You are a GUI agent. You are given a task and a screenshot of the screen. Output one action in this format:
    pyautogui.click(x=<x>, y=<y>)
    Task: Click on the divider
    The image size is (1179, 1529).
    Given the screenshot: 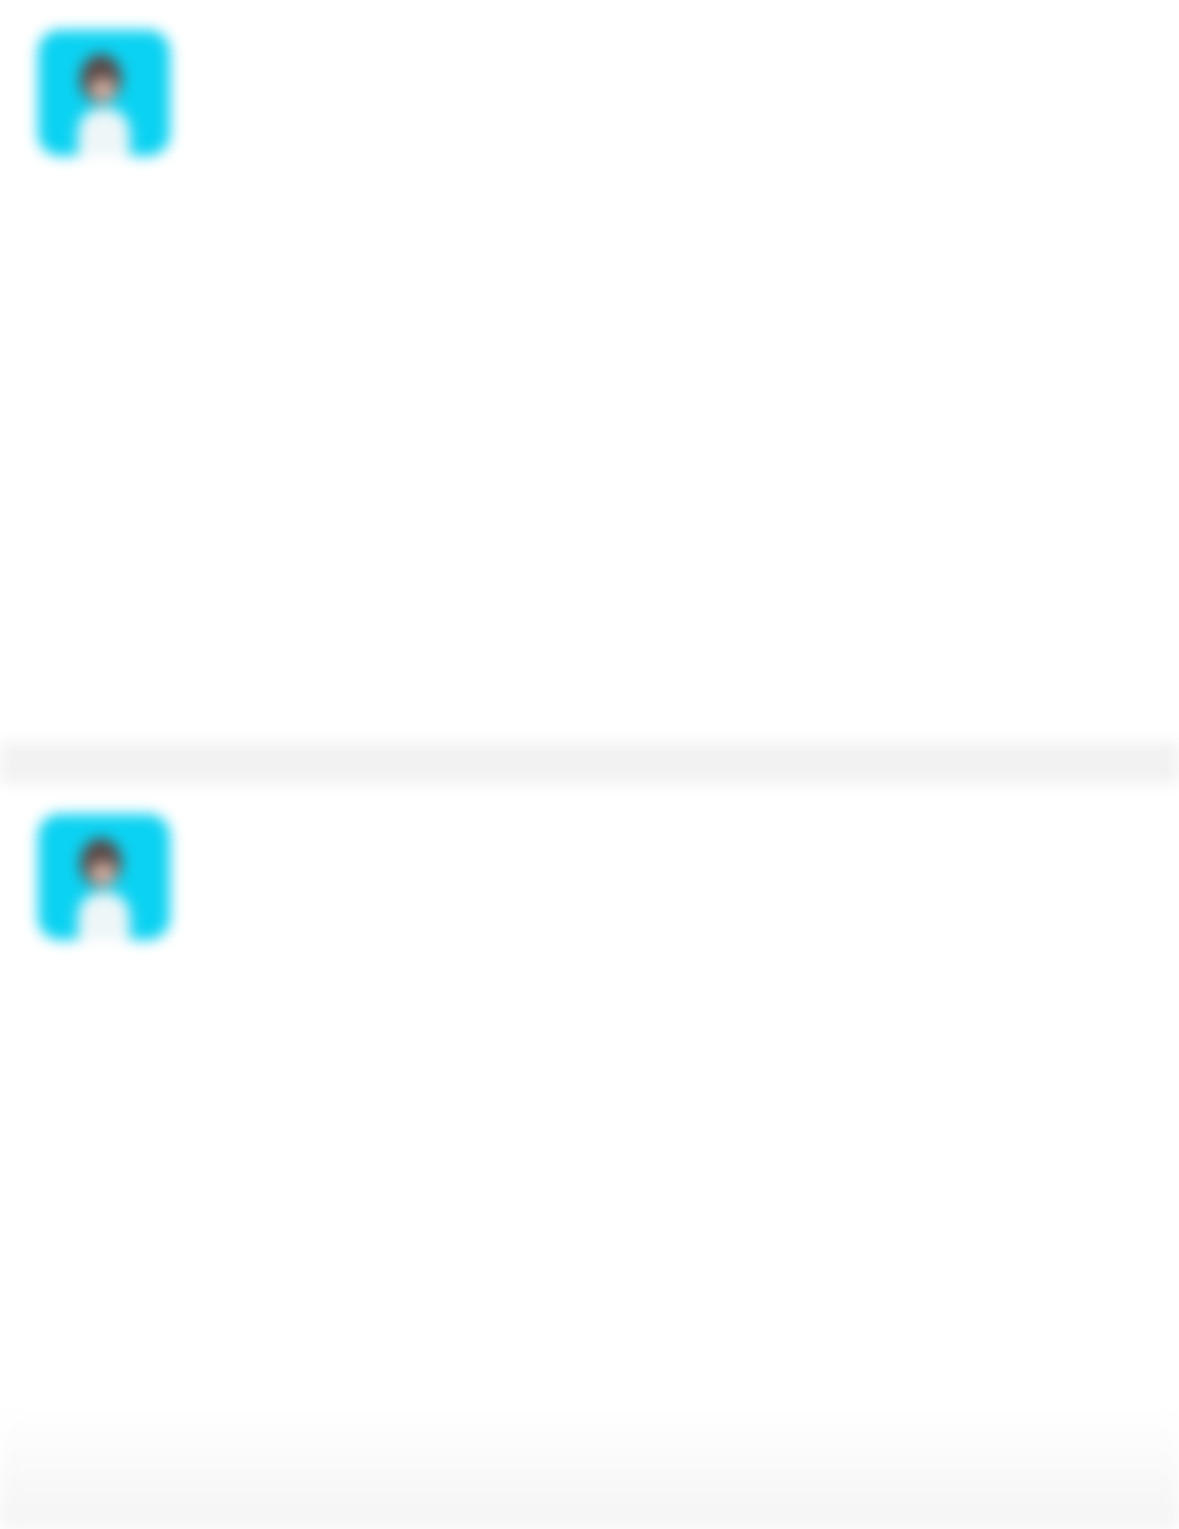 What is the action you would take?
    pyautogui.click(x=589, y=763)
    